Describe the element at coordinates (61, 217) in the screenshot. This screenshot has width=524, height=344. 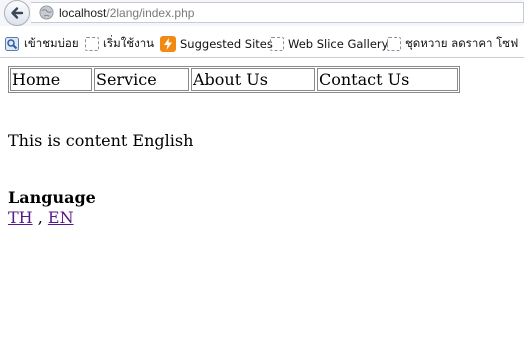
I see `language-link-en: EN` at that location.